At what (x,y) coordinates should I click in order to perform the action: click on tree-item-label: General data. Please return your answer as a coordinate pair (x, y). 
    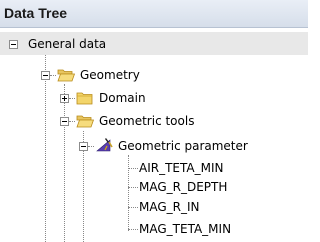
    Looking at the image, I should click on (67, 44).